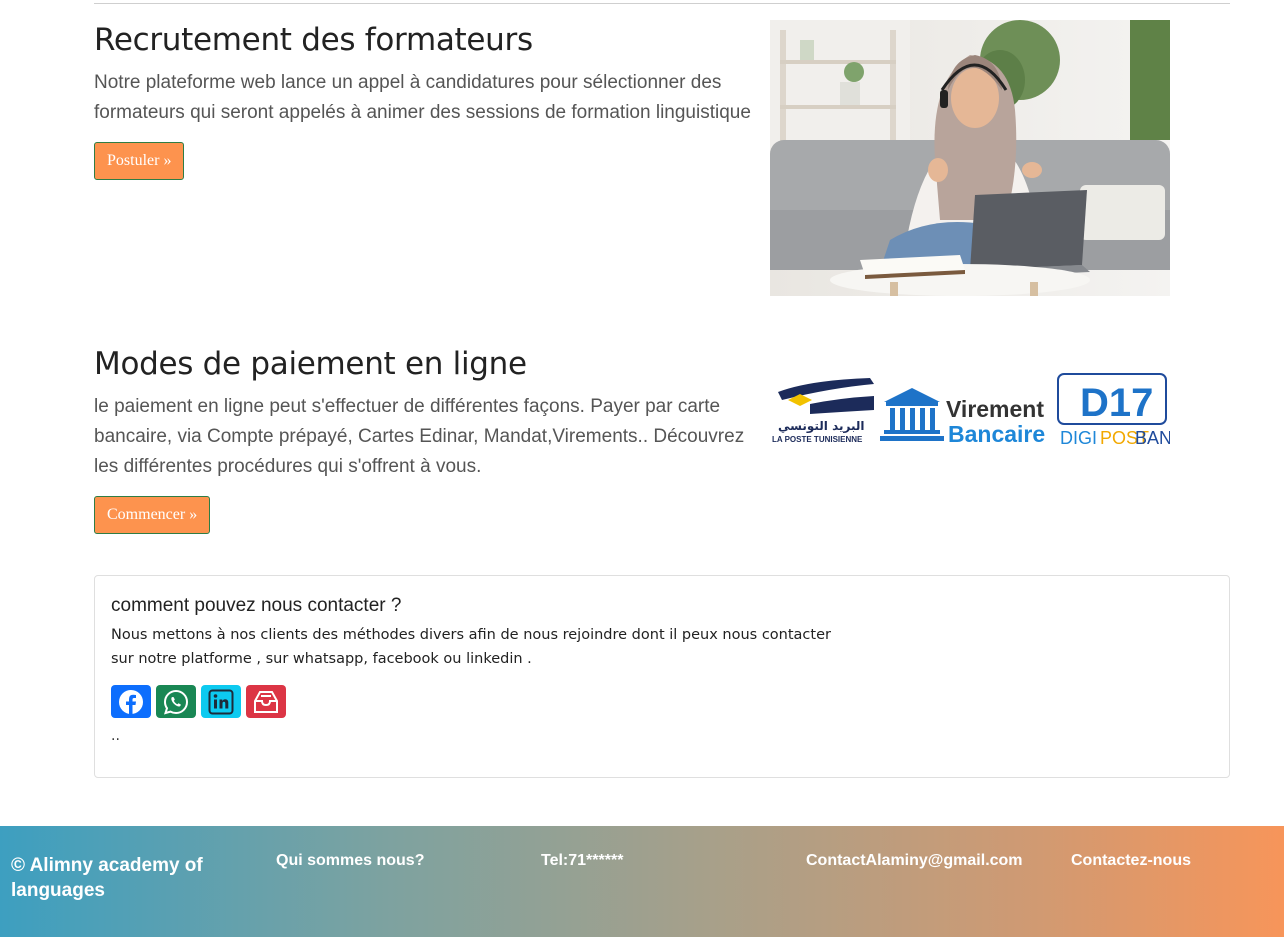 This screenshot has height=937, width=1284. I want to click on top-divider, so click(662, 3).